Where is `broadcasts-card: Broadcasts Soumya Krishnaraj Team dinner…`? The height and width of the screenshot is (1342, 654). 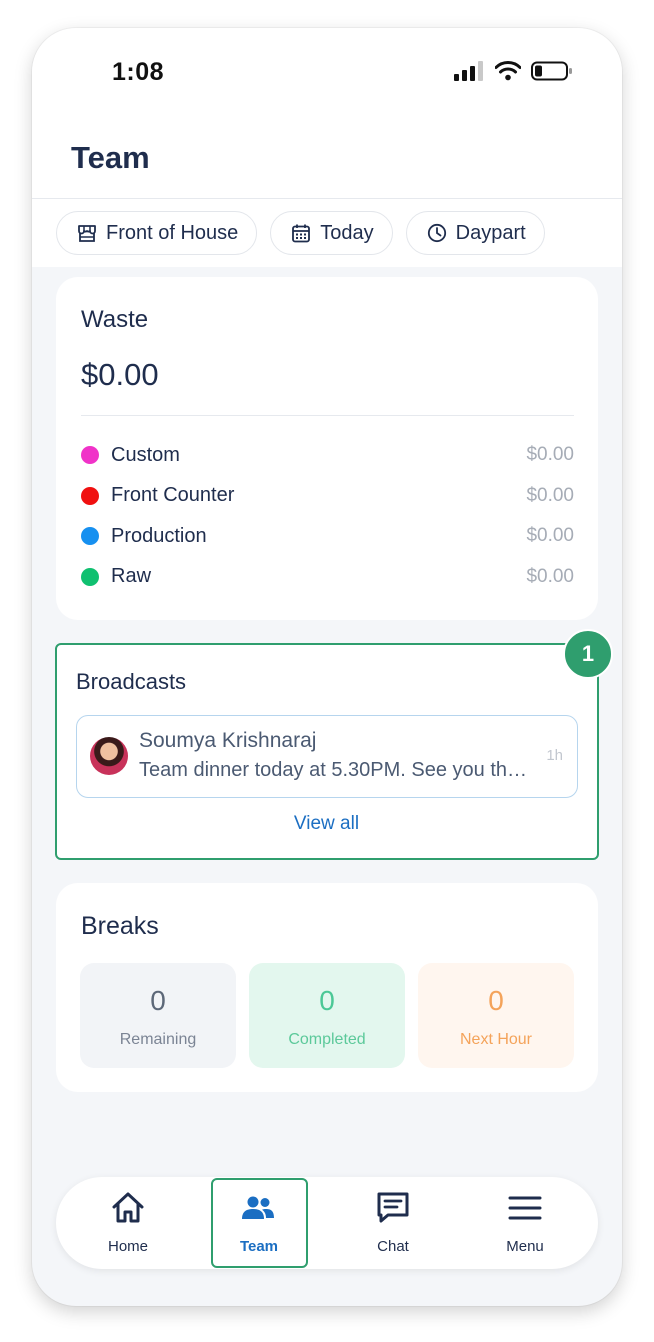
broadcasts-card: Broadcasts Soumya Krishnaraj Team dinner… is located at coordinates (327, 751).